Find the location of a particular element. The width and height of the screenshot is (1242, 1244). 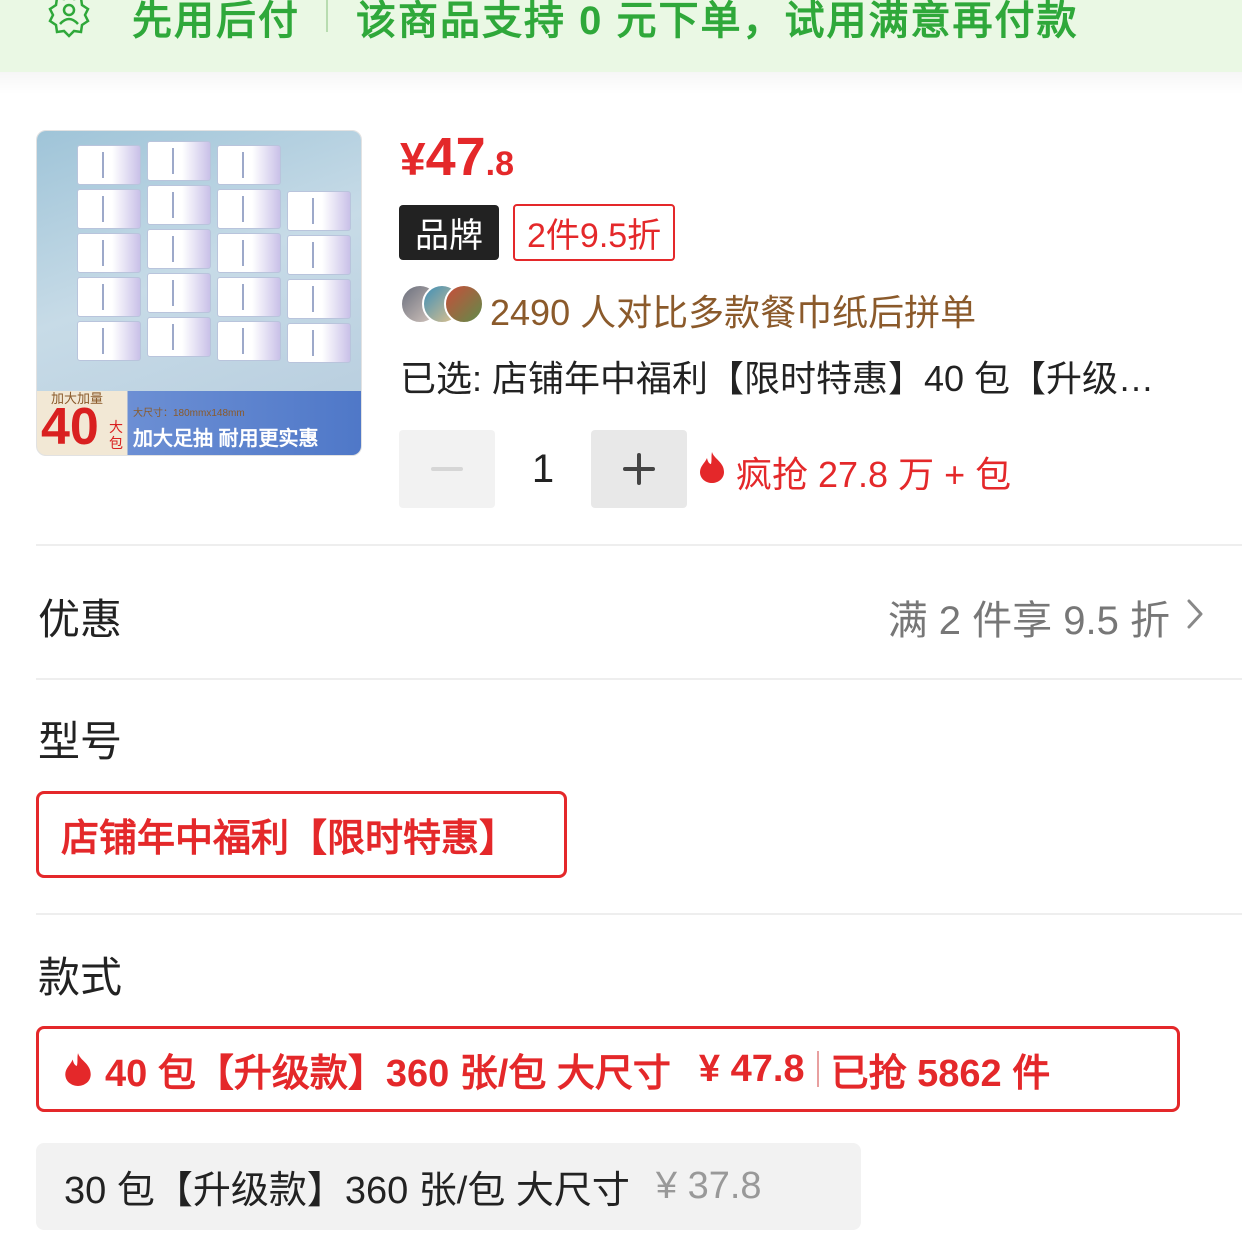

chevron-right-icon is located at coordinates (1195, 614).